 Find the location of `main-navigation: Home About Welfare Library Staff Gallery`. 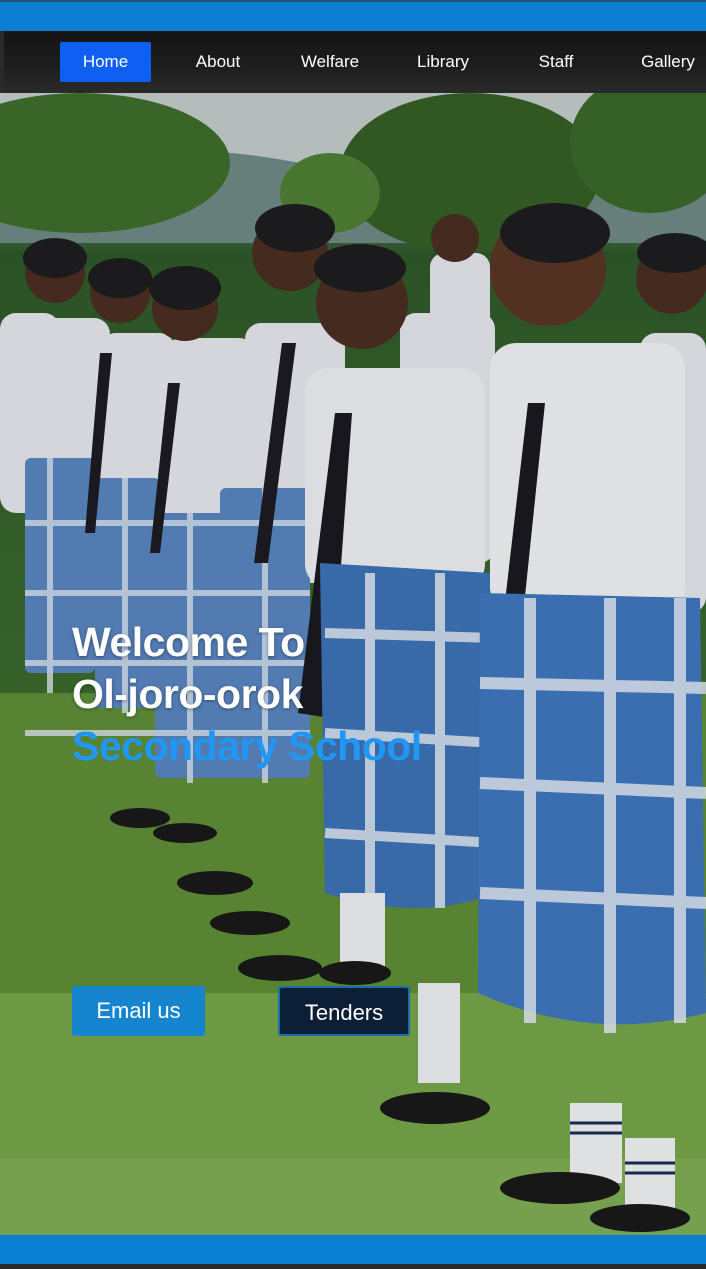

main-navigation: Home About Welfare Library Staff Gallery is located at coordinates (355, 62).